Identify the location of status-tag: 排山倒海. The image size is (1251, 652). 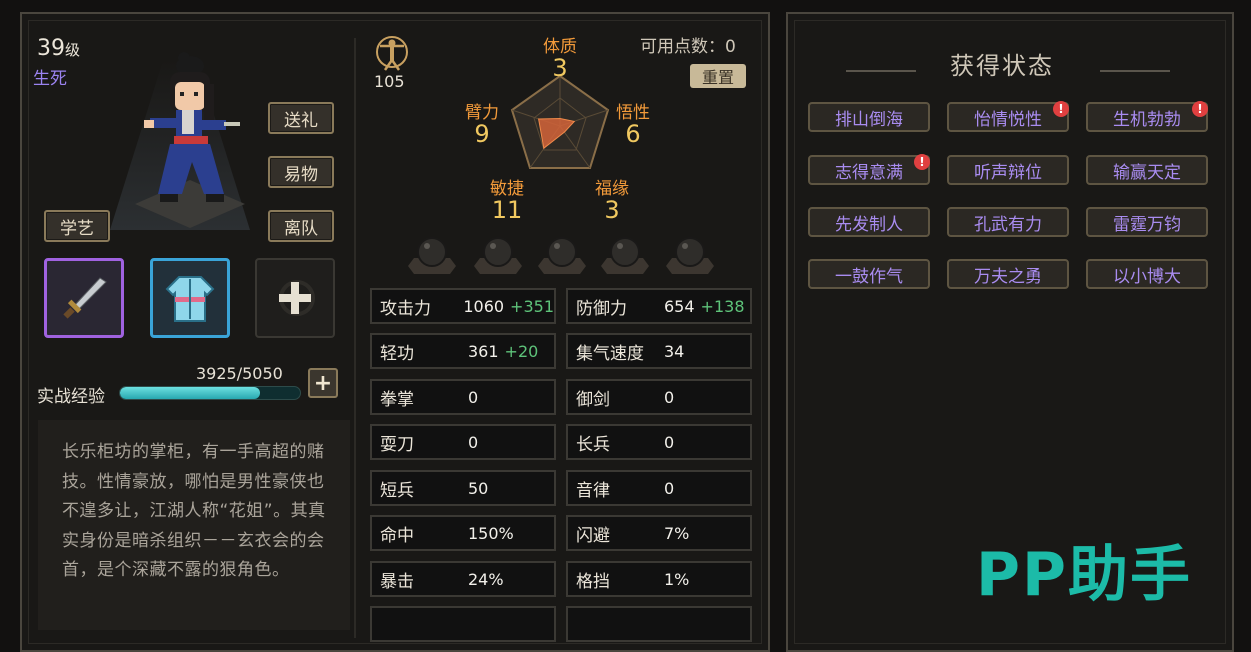
(869, 117).